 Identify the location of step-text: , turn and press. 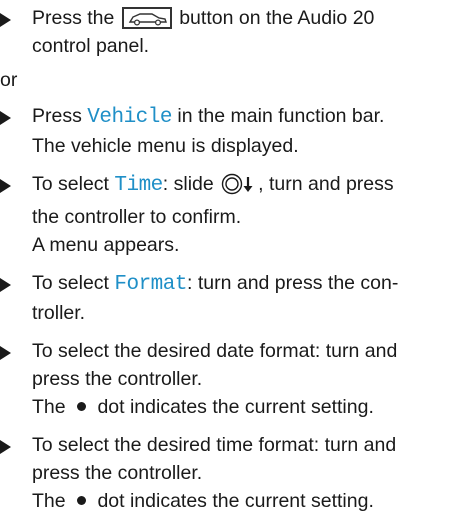
(326, 184).